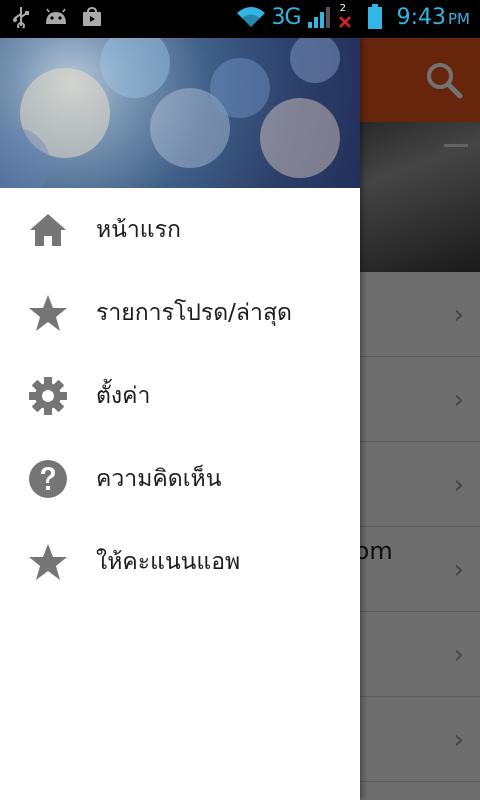 The height and width of the screenshot is (800, 480). What do you see at coordinates (194, 313) in the screenshot?
I see `menu-item-label: รายการโปรด/ล่าสุด` at bounding box center [194, 313].